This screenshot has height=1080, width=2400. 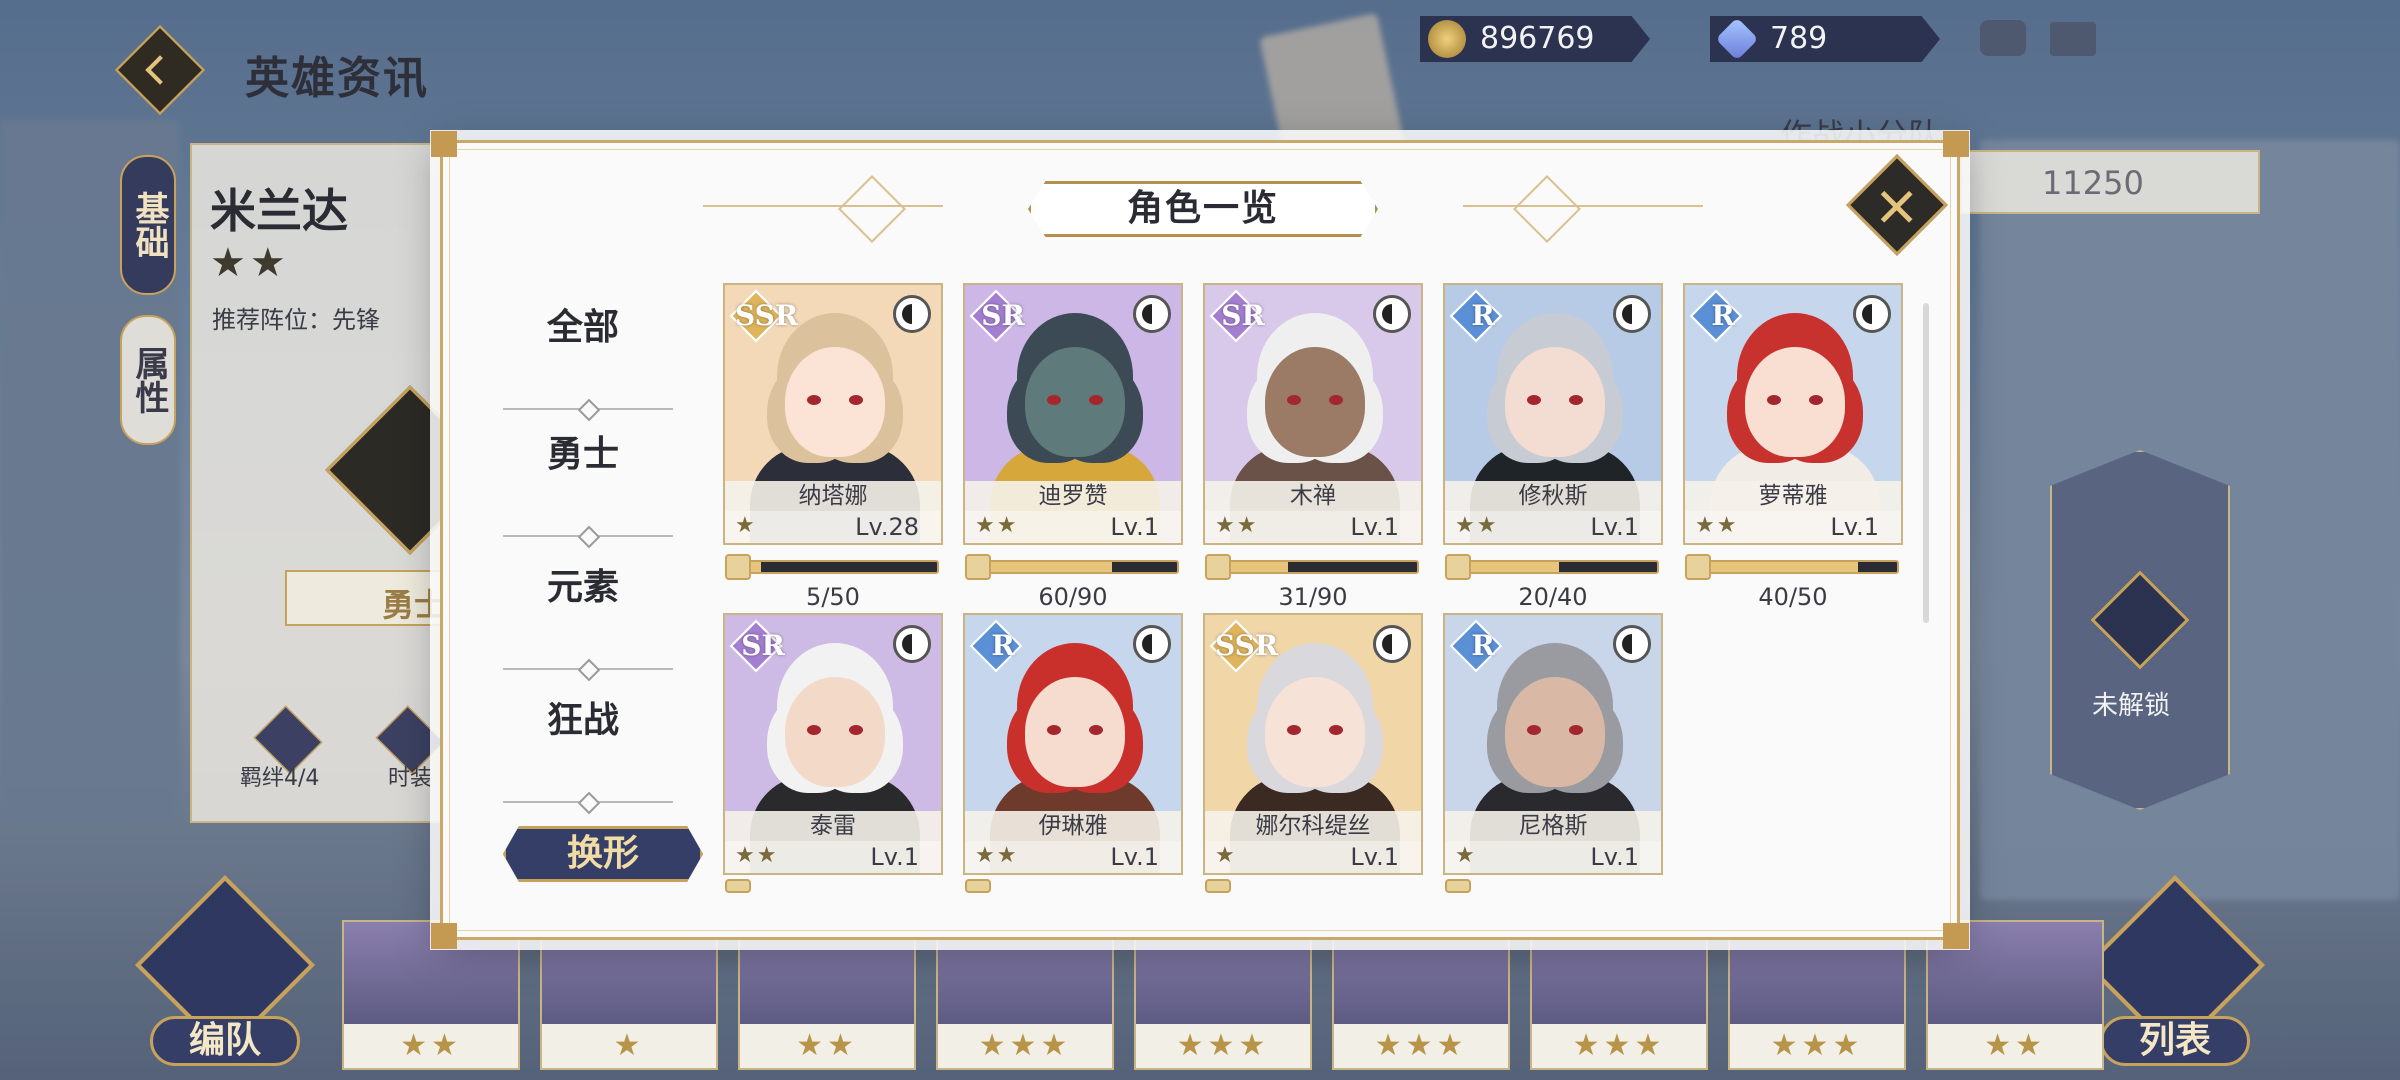 What do you see at coordinates (1003, 315) in the screenshot?
I see `rarity-label: SR` at bounding box center [1003, 315].